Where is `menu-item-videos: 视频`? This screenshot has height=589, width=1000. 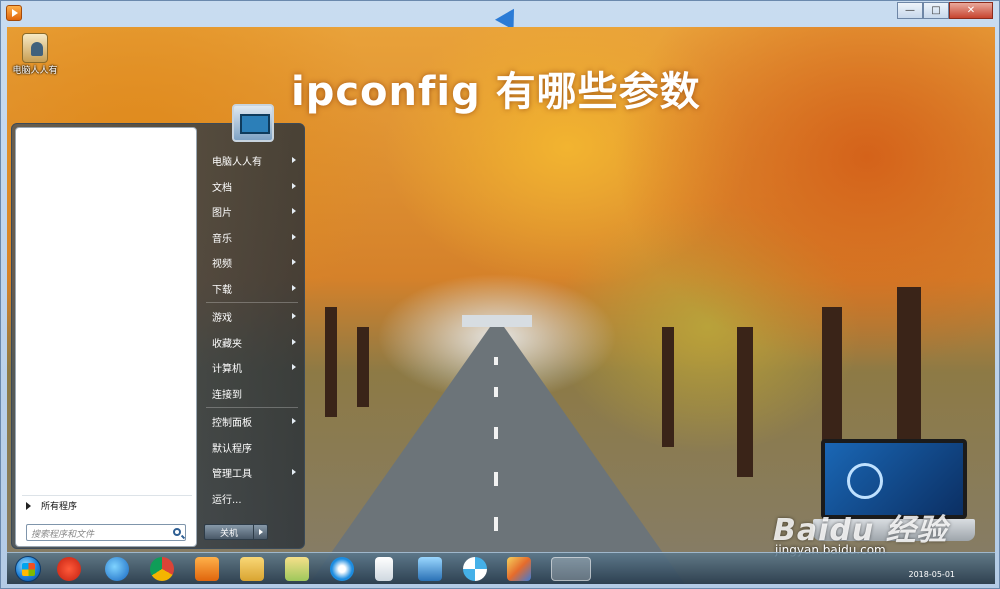
menu-item-videos: 视频 is located at coordinates (252, 263).